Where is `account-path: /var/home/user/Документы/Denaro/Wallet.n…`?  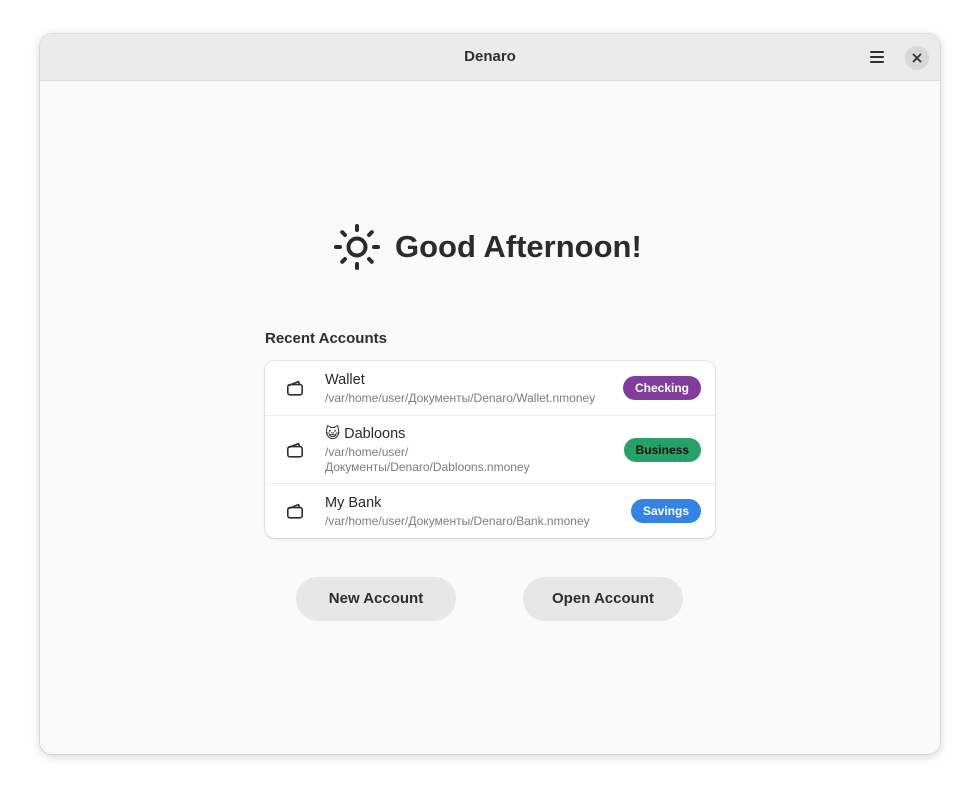
account-path: /var/home/user/Документы/Denaro/Wallet.n… is located at coordinates (460, 397).